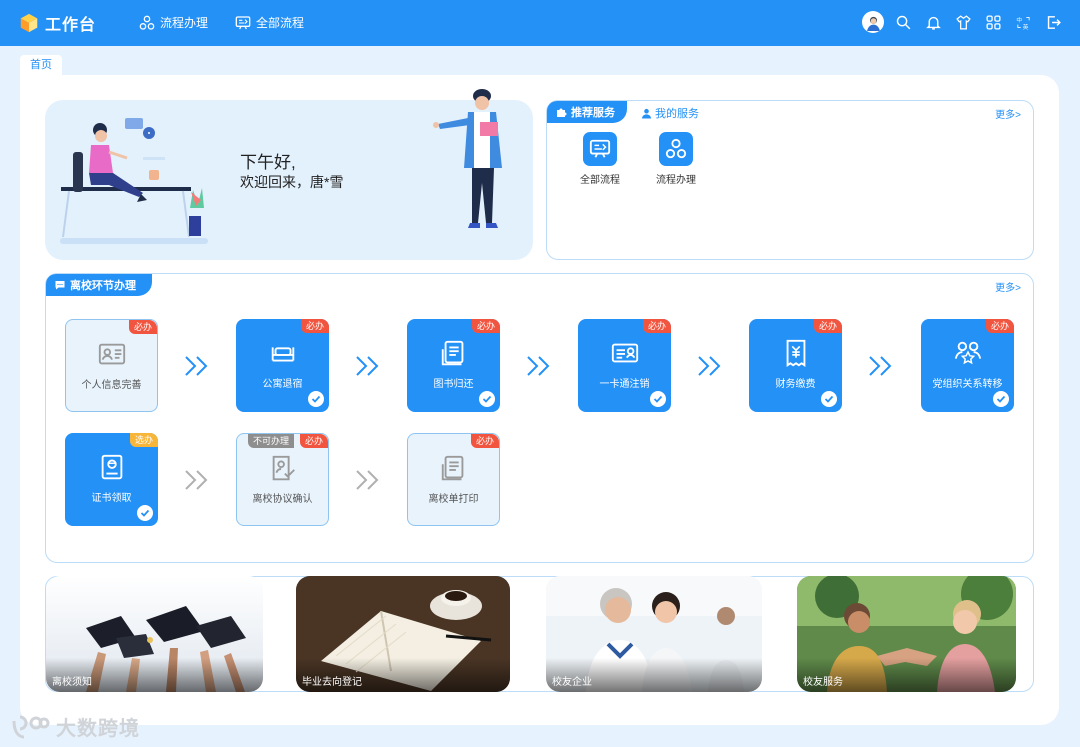  I want to click on app-logo: 工作台, so click(57, 23).